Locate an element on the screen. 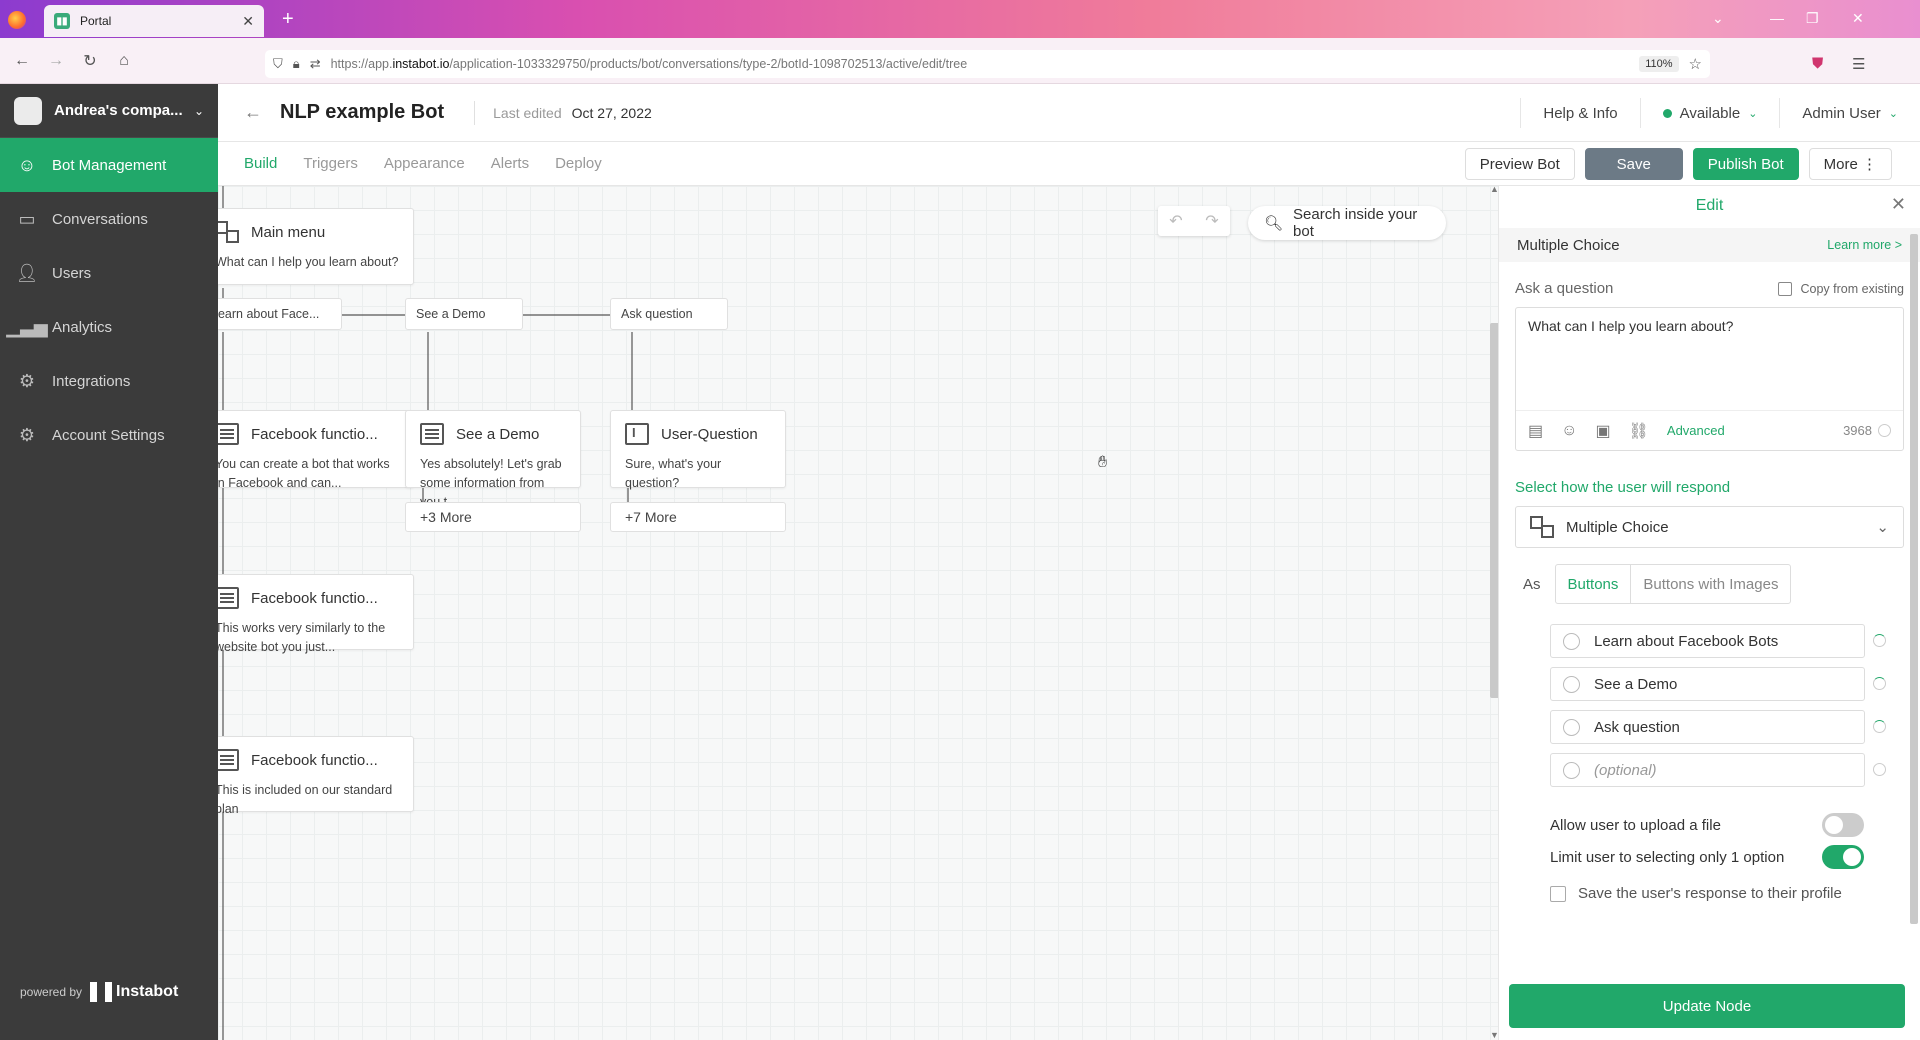 This screenshot has width=1920, height=1040. copy-from-existing-link: Copy from existing is located at coordinates (1841, 288).